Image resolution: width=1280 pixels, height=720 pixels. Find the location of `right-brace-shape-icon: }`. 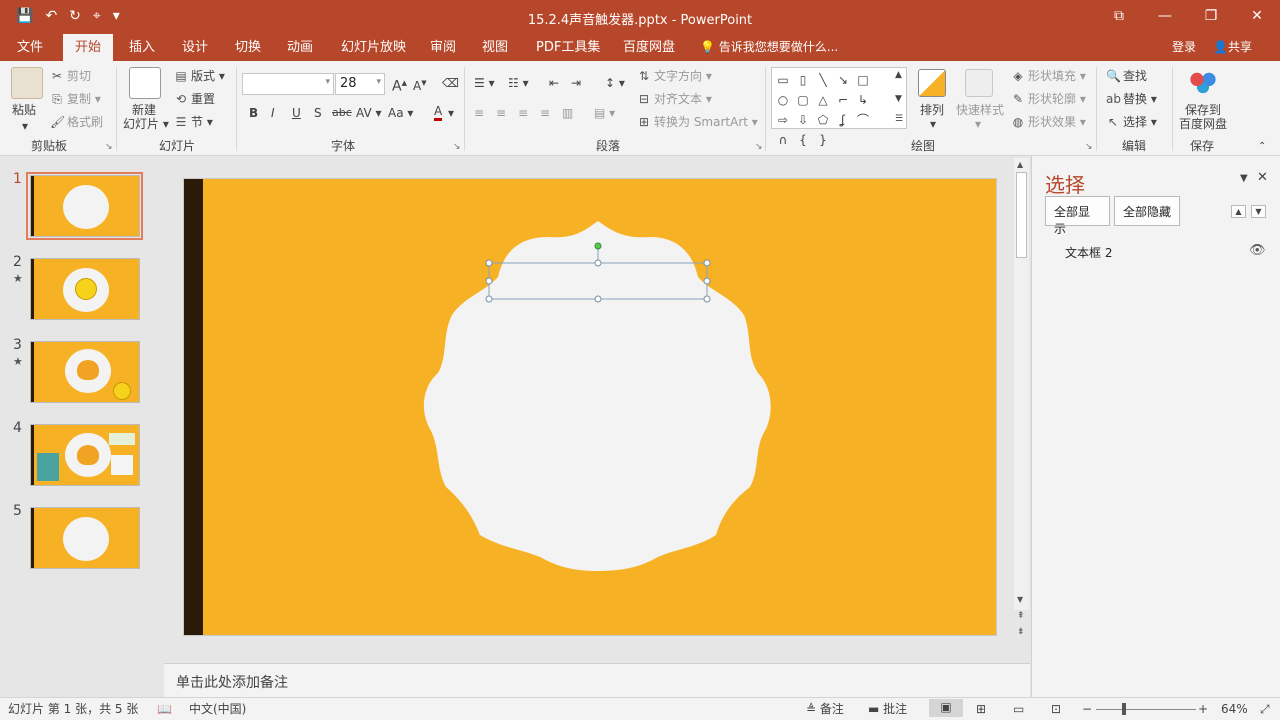

right-brace-shape-icon: } is located at coordinates (823, 140).